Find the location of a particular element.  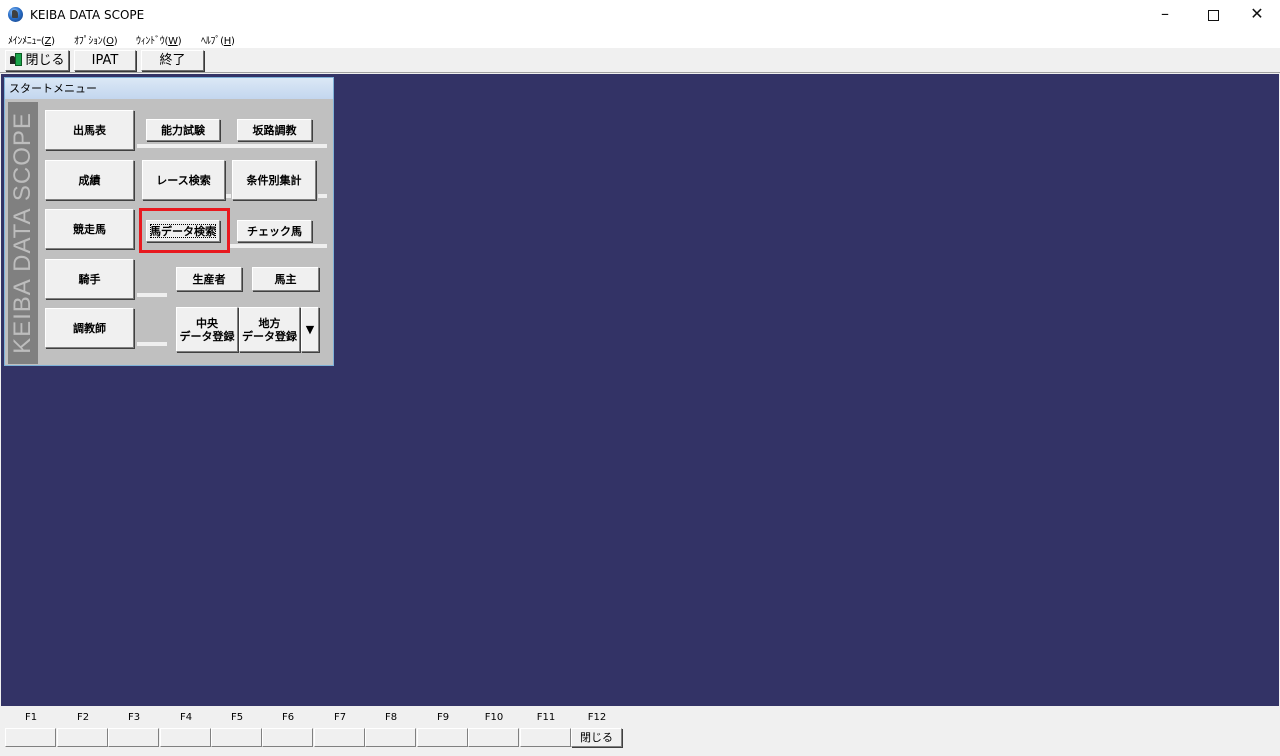

fkey-label: F7 is located at coordinates (340, 717).